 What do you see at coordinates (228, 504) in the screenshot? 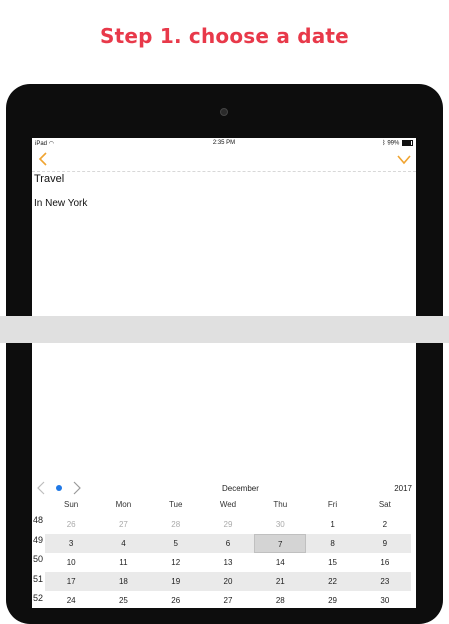
I see `weekday-label: Wed` at bounding box center [228, 504].